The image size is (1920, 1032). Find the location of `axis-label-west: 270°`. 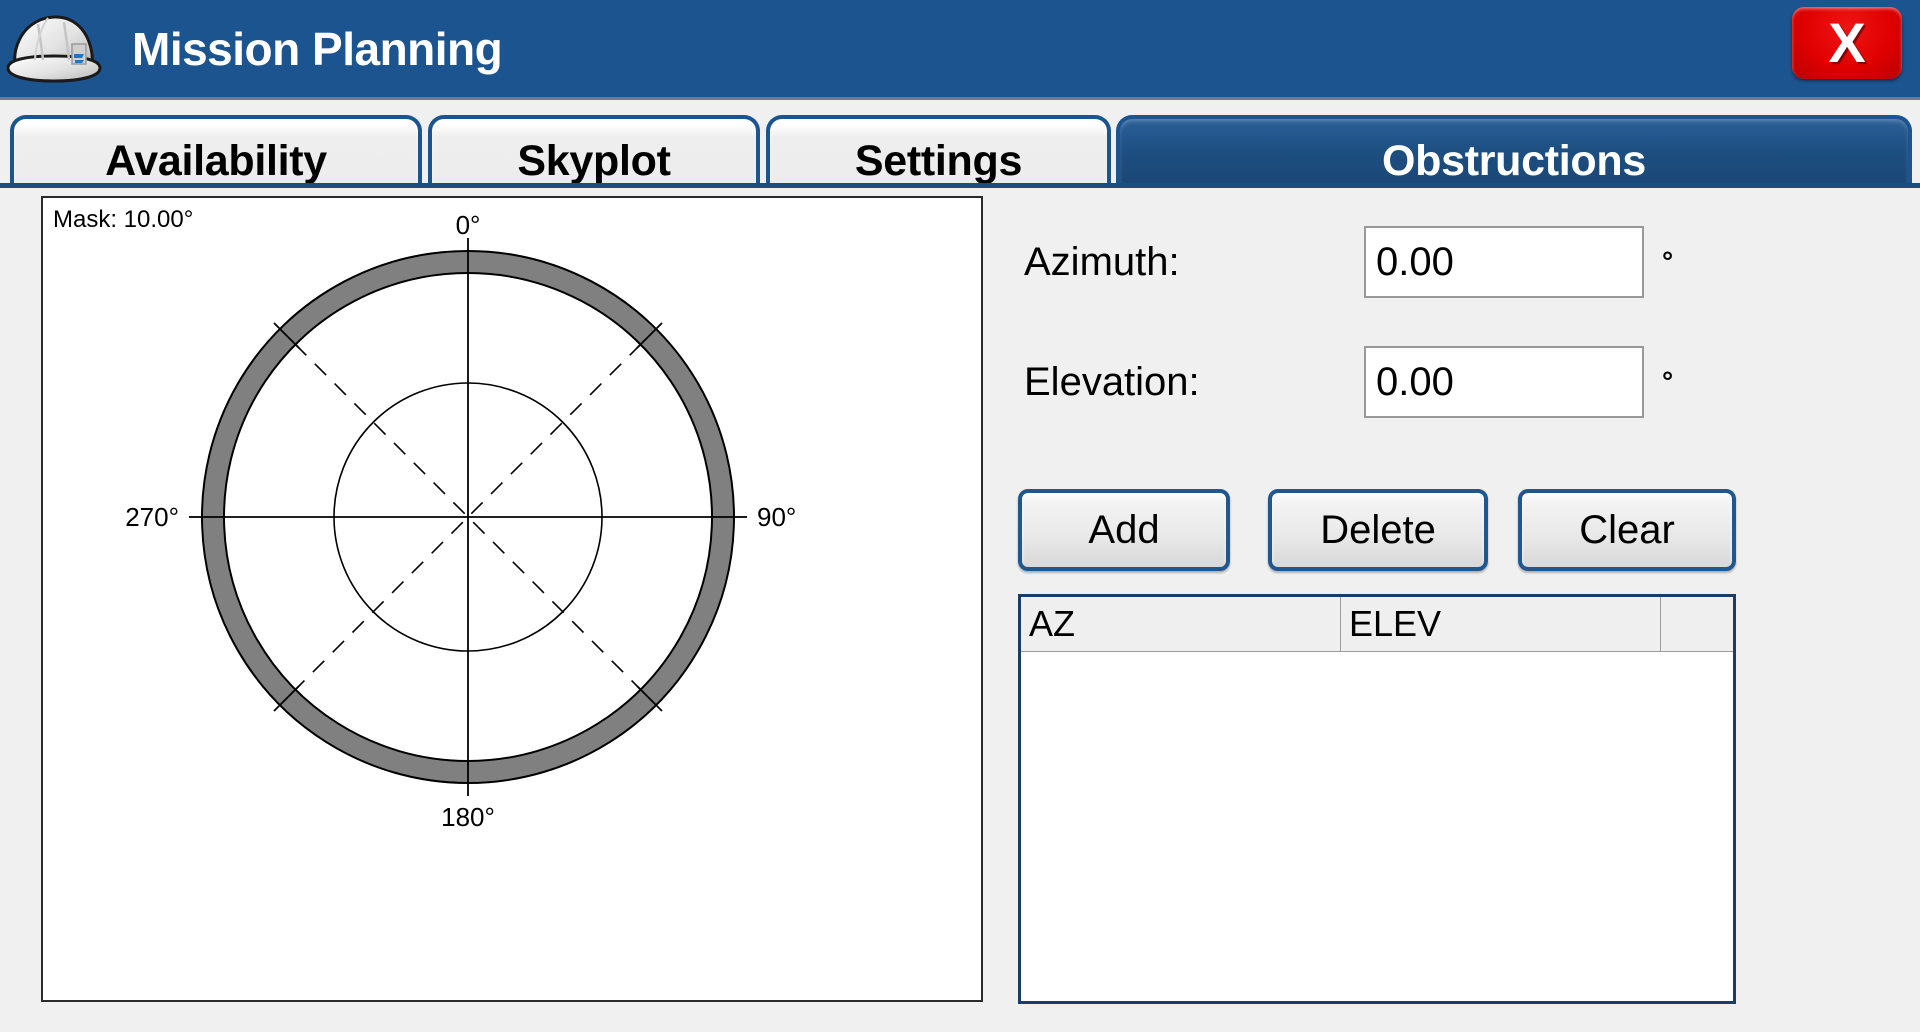

axis-label-west: 270° is located at coordinates (152, 517).